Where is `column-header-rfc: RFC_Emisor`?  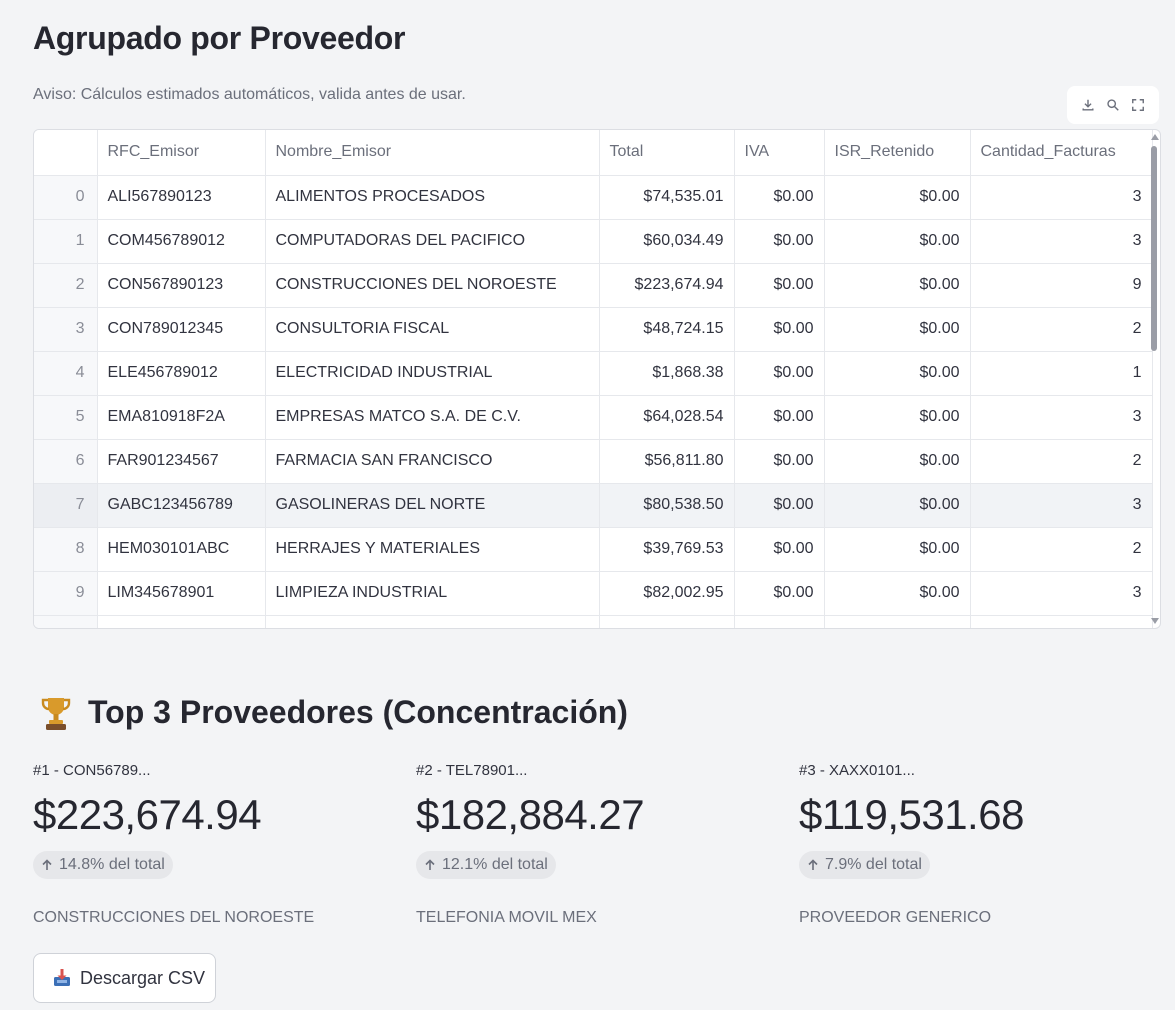
column-header-rfc: RFC_Emisor is located at coordinates (181, 153).